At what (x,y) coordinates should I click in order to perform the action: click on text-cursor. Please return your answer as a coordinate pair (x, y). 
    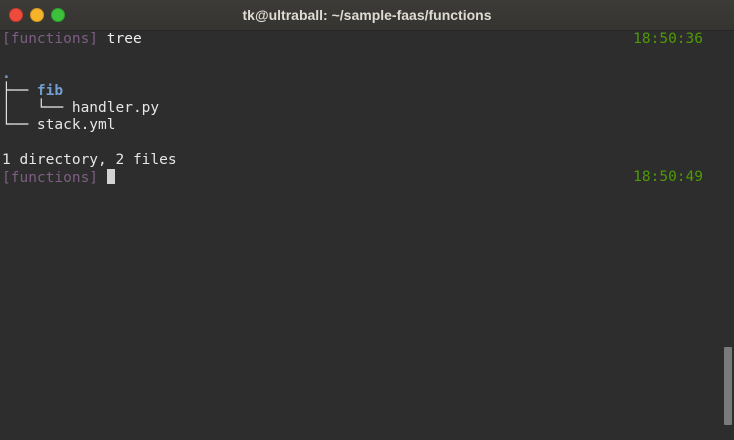
    Looking at the image, I should click on (110, 177).